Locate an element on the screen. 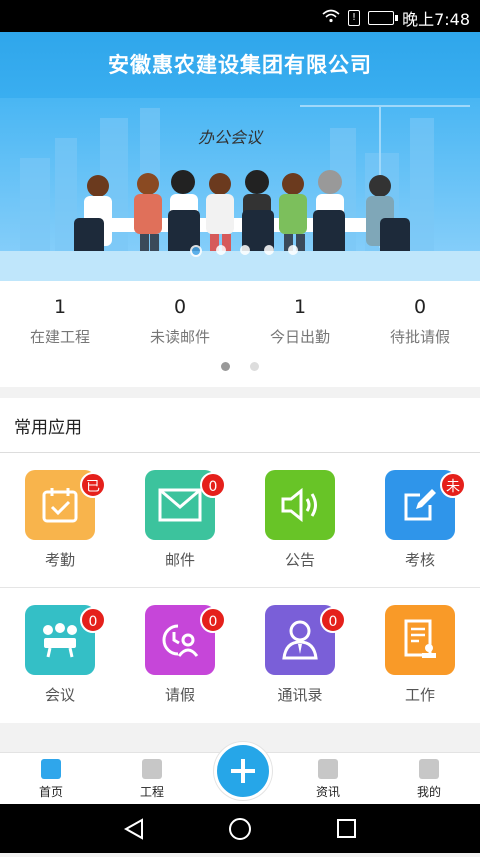  stat-unread-mail: 0 未读邮件 is located at coordinates (180, 334).